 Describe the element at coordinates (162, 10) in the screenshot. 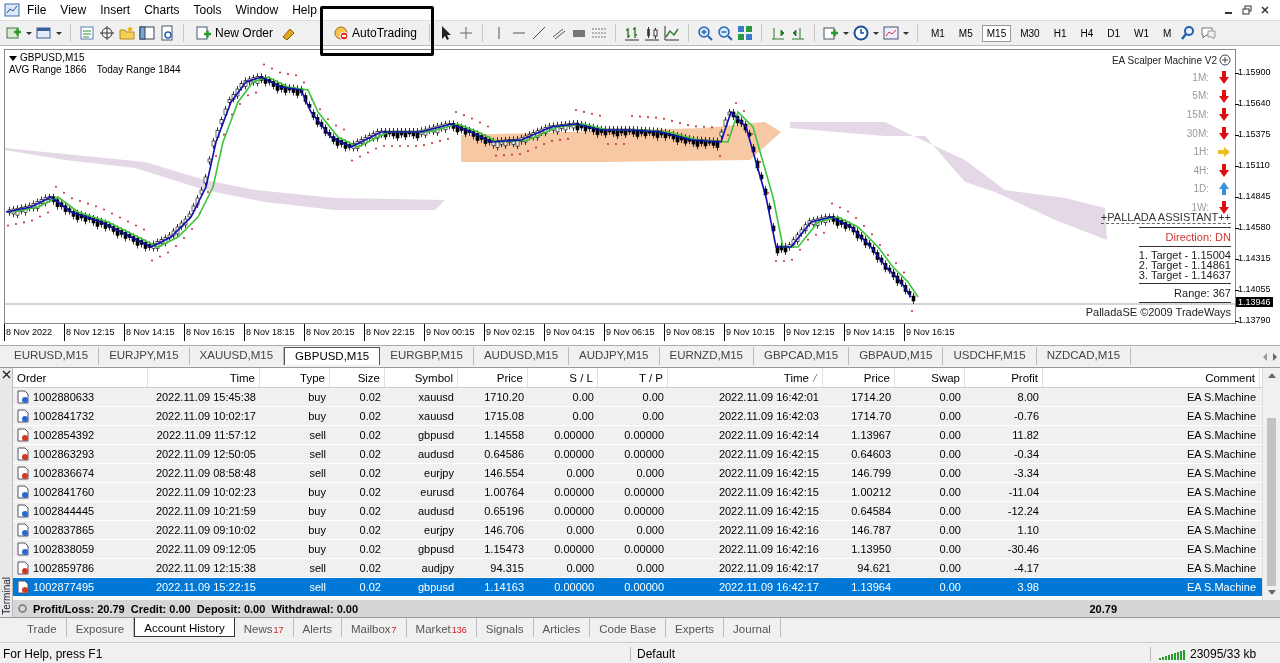

I see `menu-item: Charts` at that location.